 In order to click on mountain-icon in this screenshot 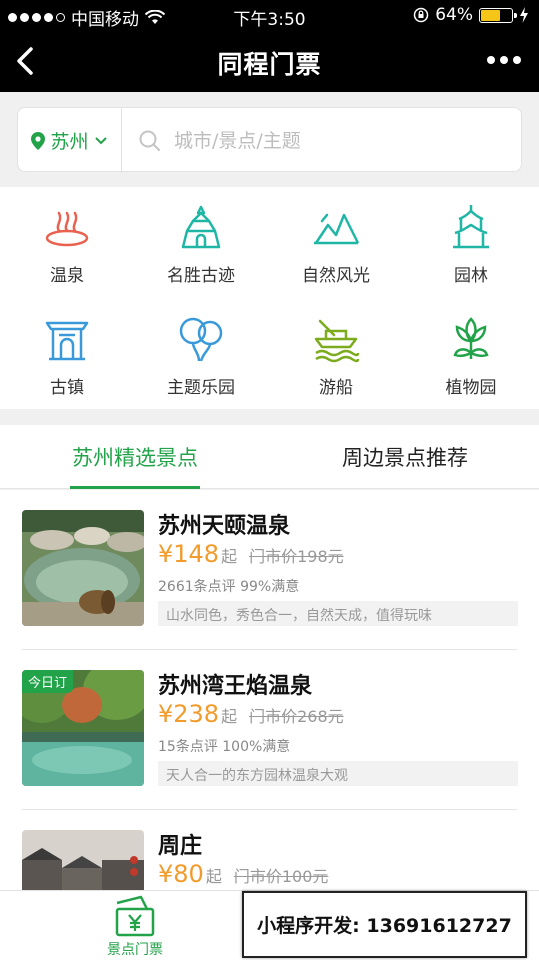, I will do `click(337, 229)`.